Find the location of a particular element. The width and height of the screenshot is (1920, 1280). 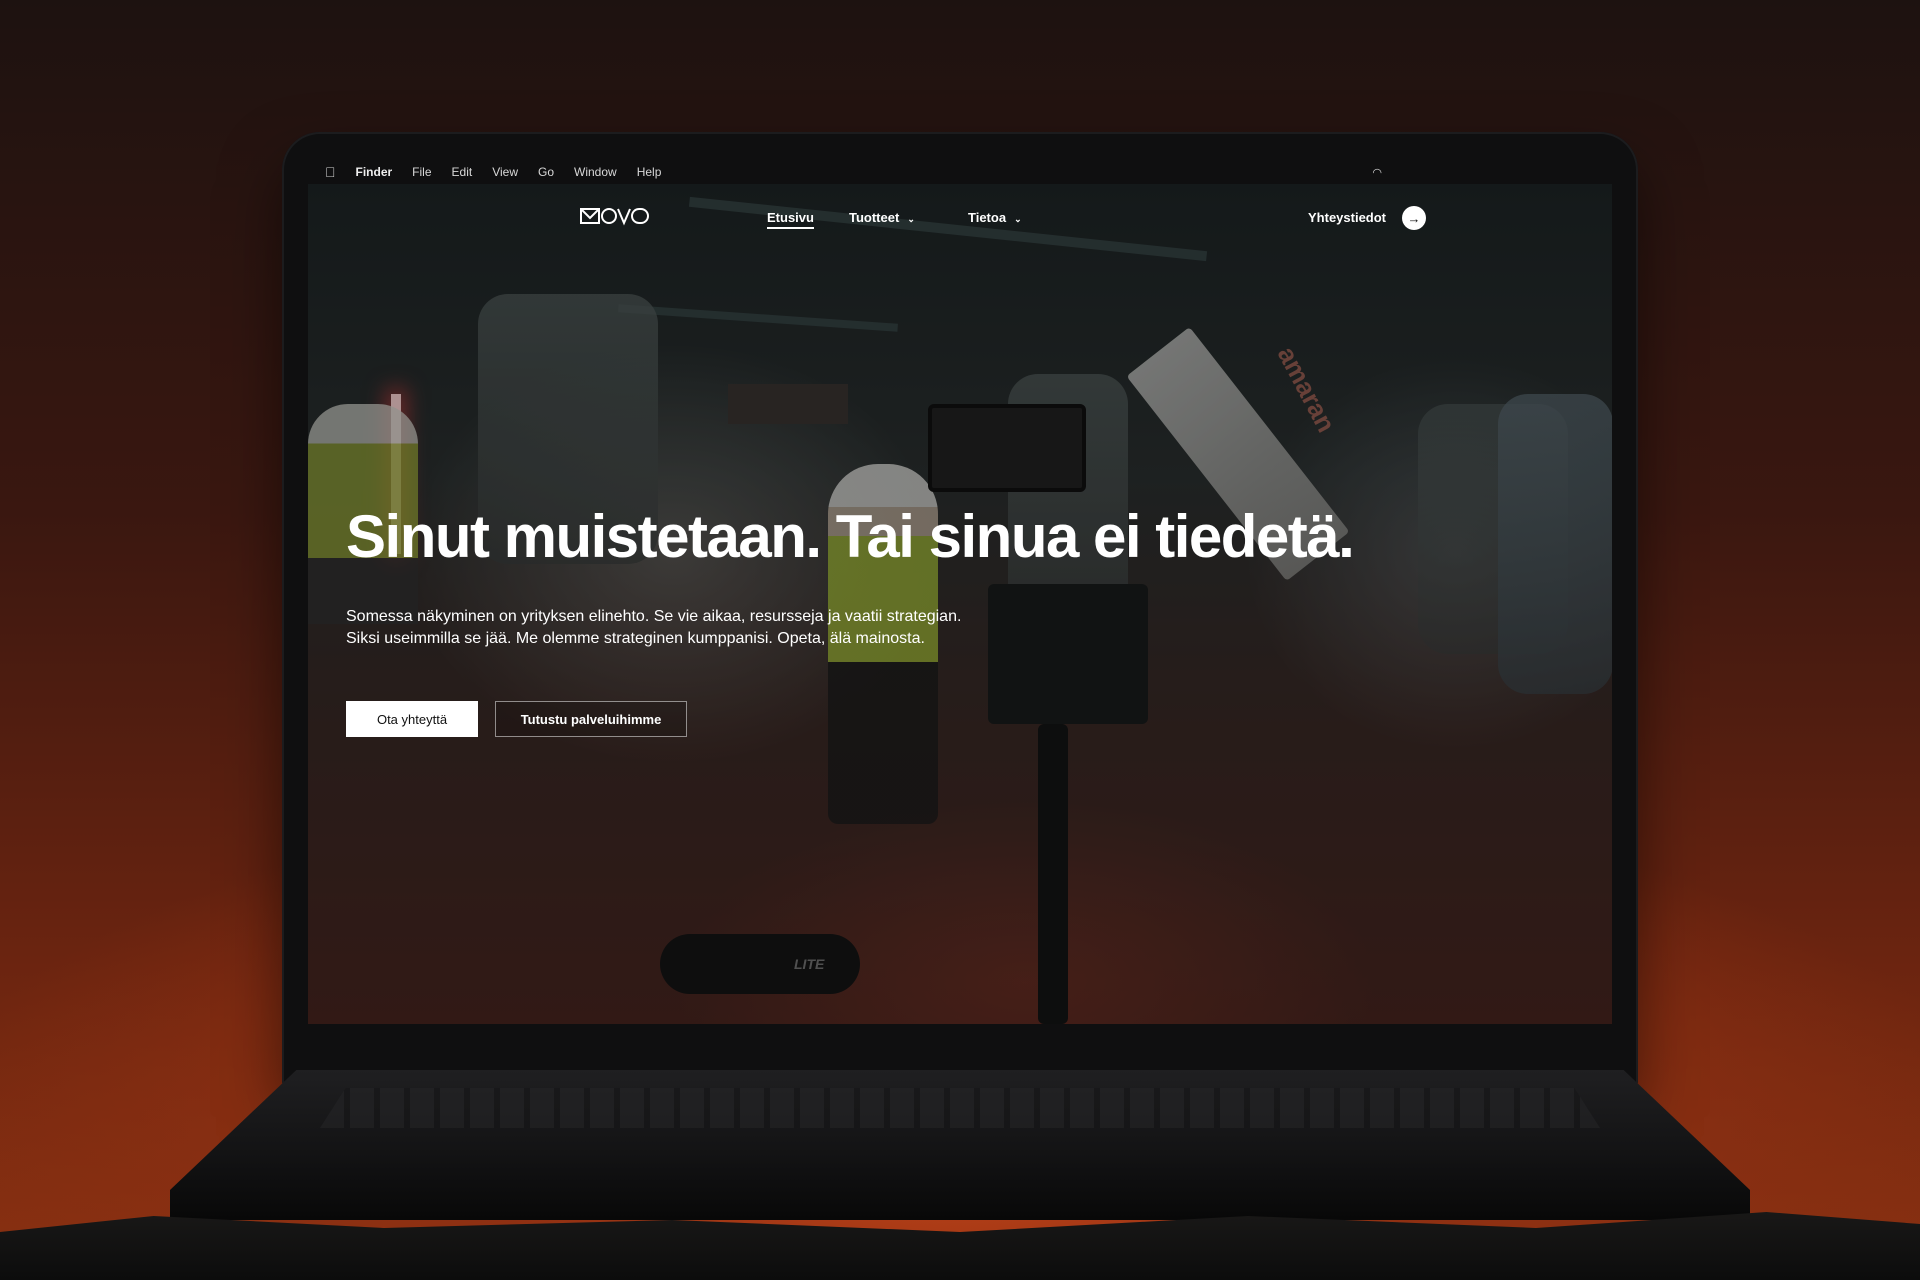

services-button: Tutustu palveluihimme is located at coordinates (591, 719).